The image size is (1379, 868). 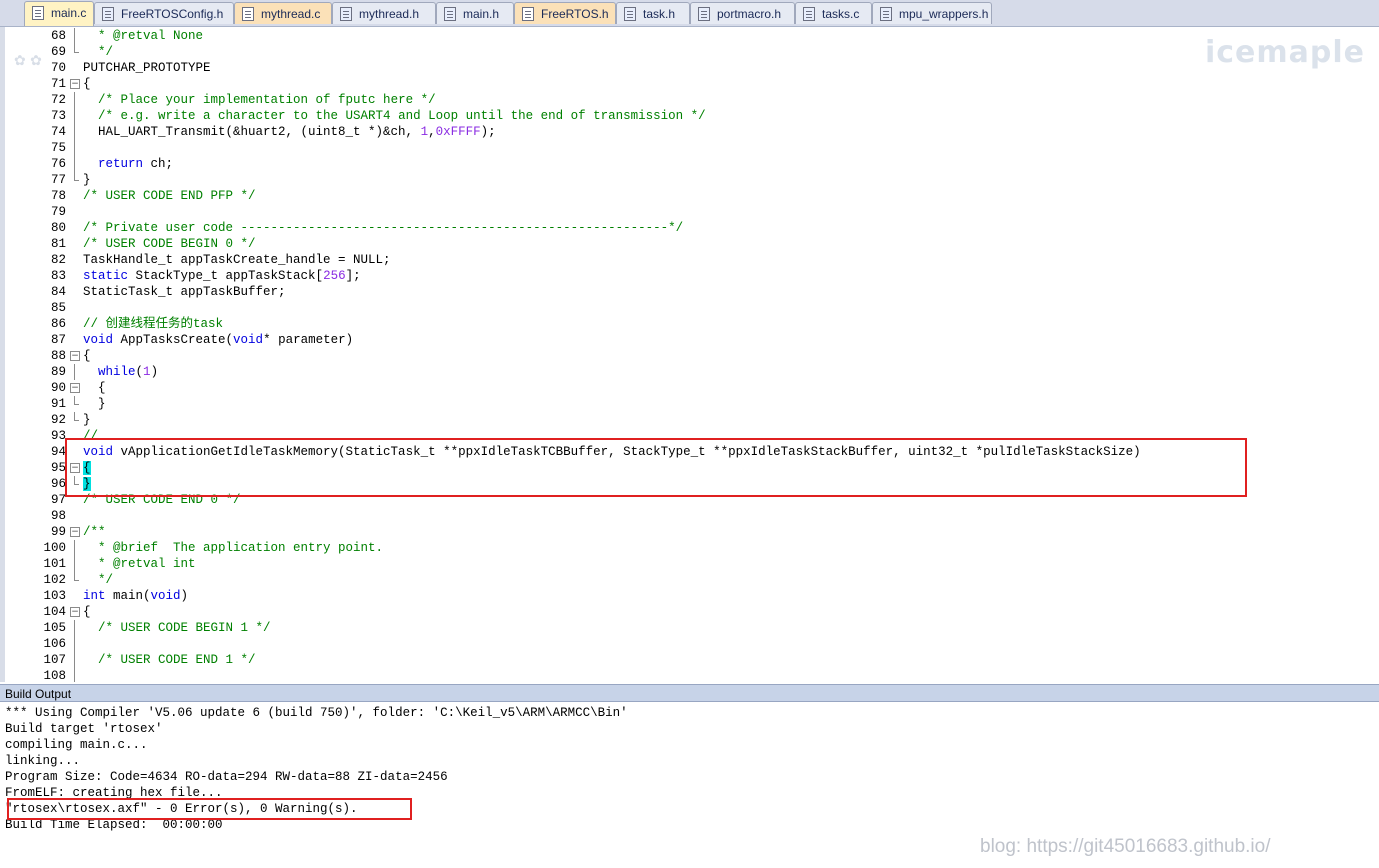 What do you see at coordinates (659, 14) in the screenshot?
I see `tab-label: task.h` at bounding box center [659, 14].